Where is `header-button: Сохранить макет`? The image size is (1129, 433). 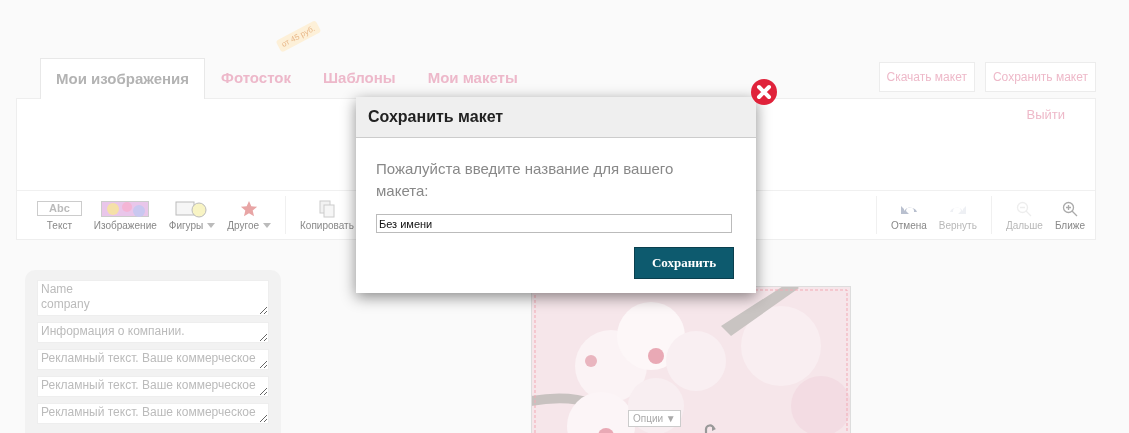 header-button: Сохранить макет is located at coordinates (1040, 77).